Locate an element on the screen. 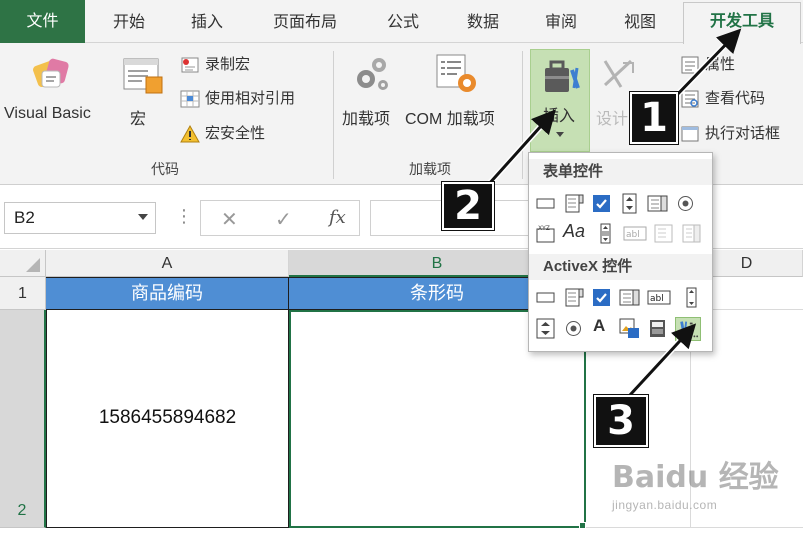 The width and height of the screenshot is (803, 536). relative-ref-icon is located at coordinates (190, 99).